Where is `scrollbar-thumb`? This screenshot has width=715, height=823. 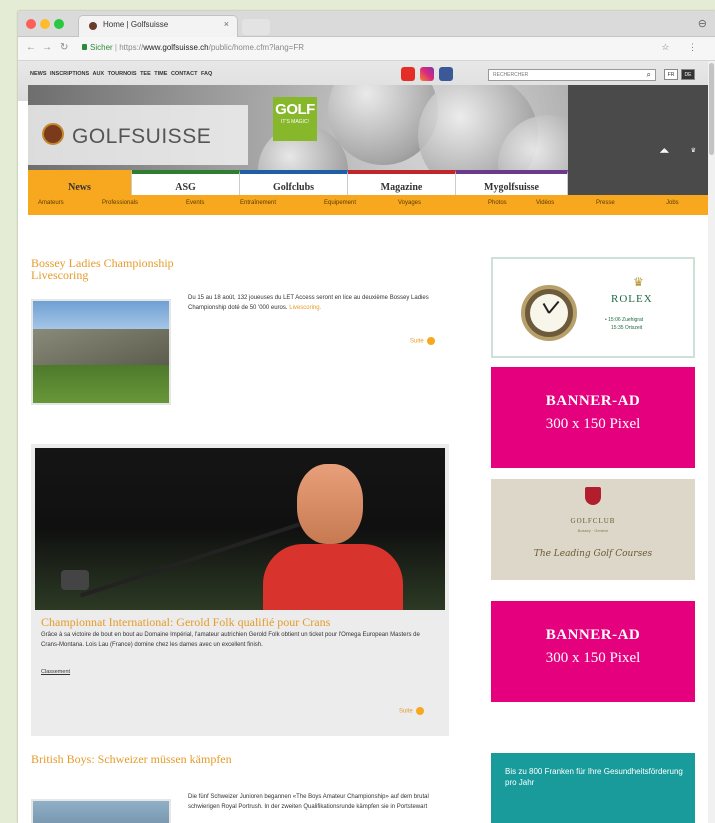 scrollbar-thumb is located at coordinates (711, 109).